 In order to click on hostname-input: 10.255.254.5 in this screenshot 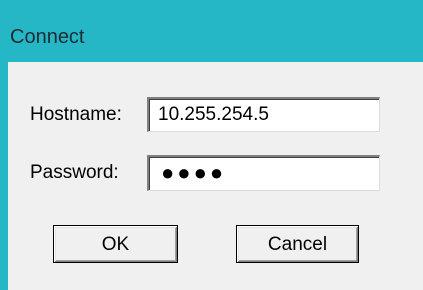, I will do `click(263, 114)`.